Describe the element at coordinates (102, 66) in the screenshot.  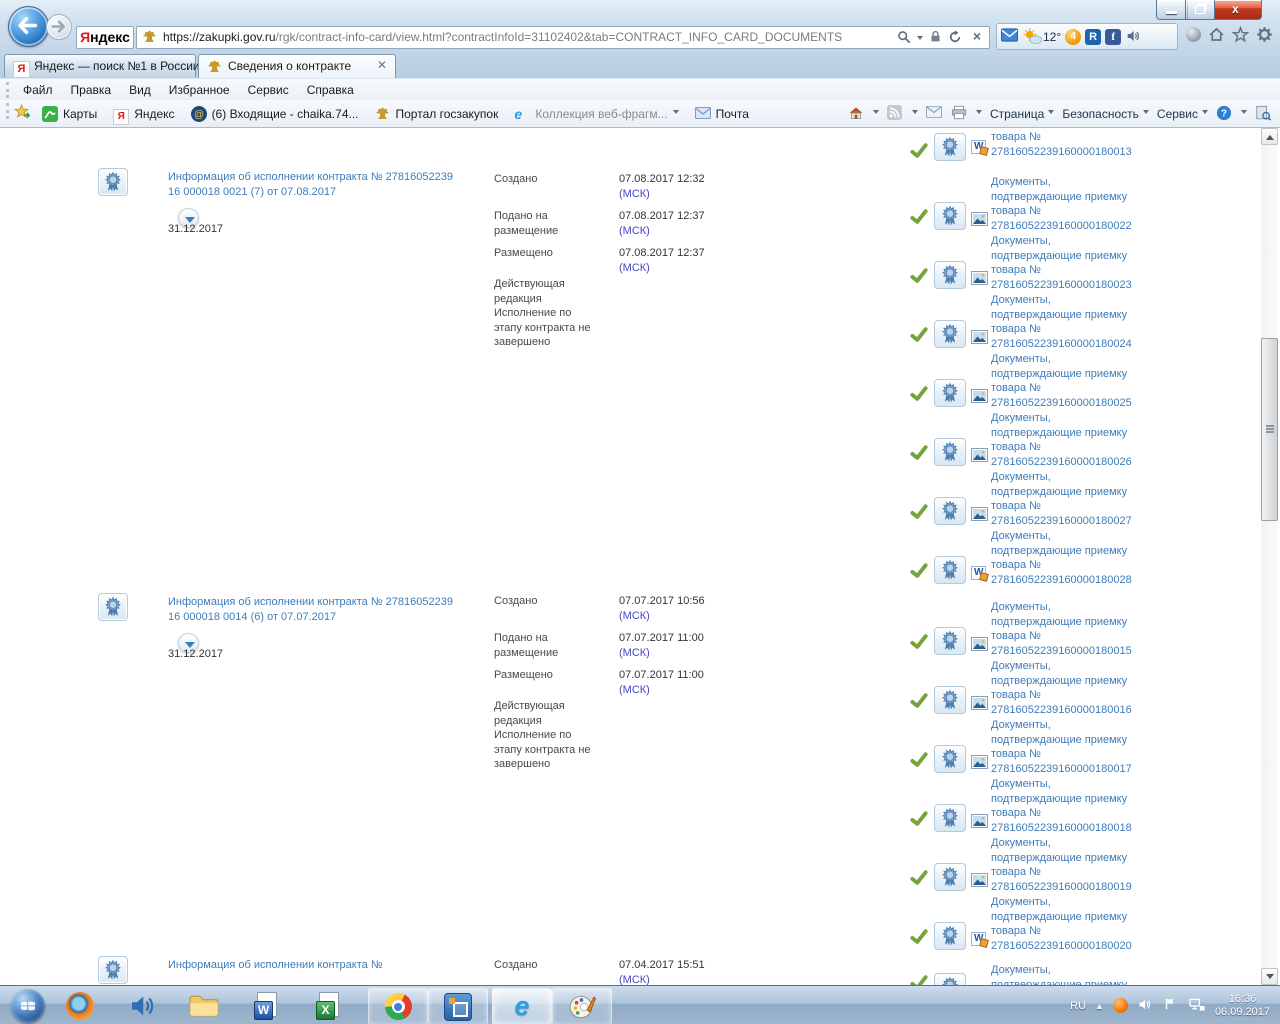
I see `tab-1: Я Яндекс — поиск №1 в России` at that location.